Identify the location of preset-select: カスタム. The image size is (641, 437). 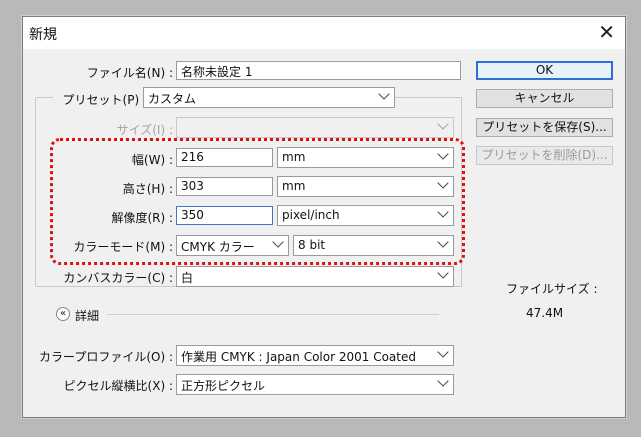
(269, 97).